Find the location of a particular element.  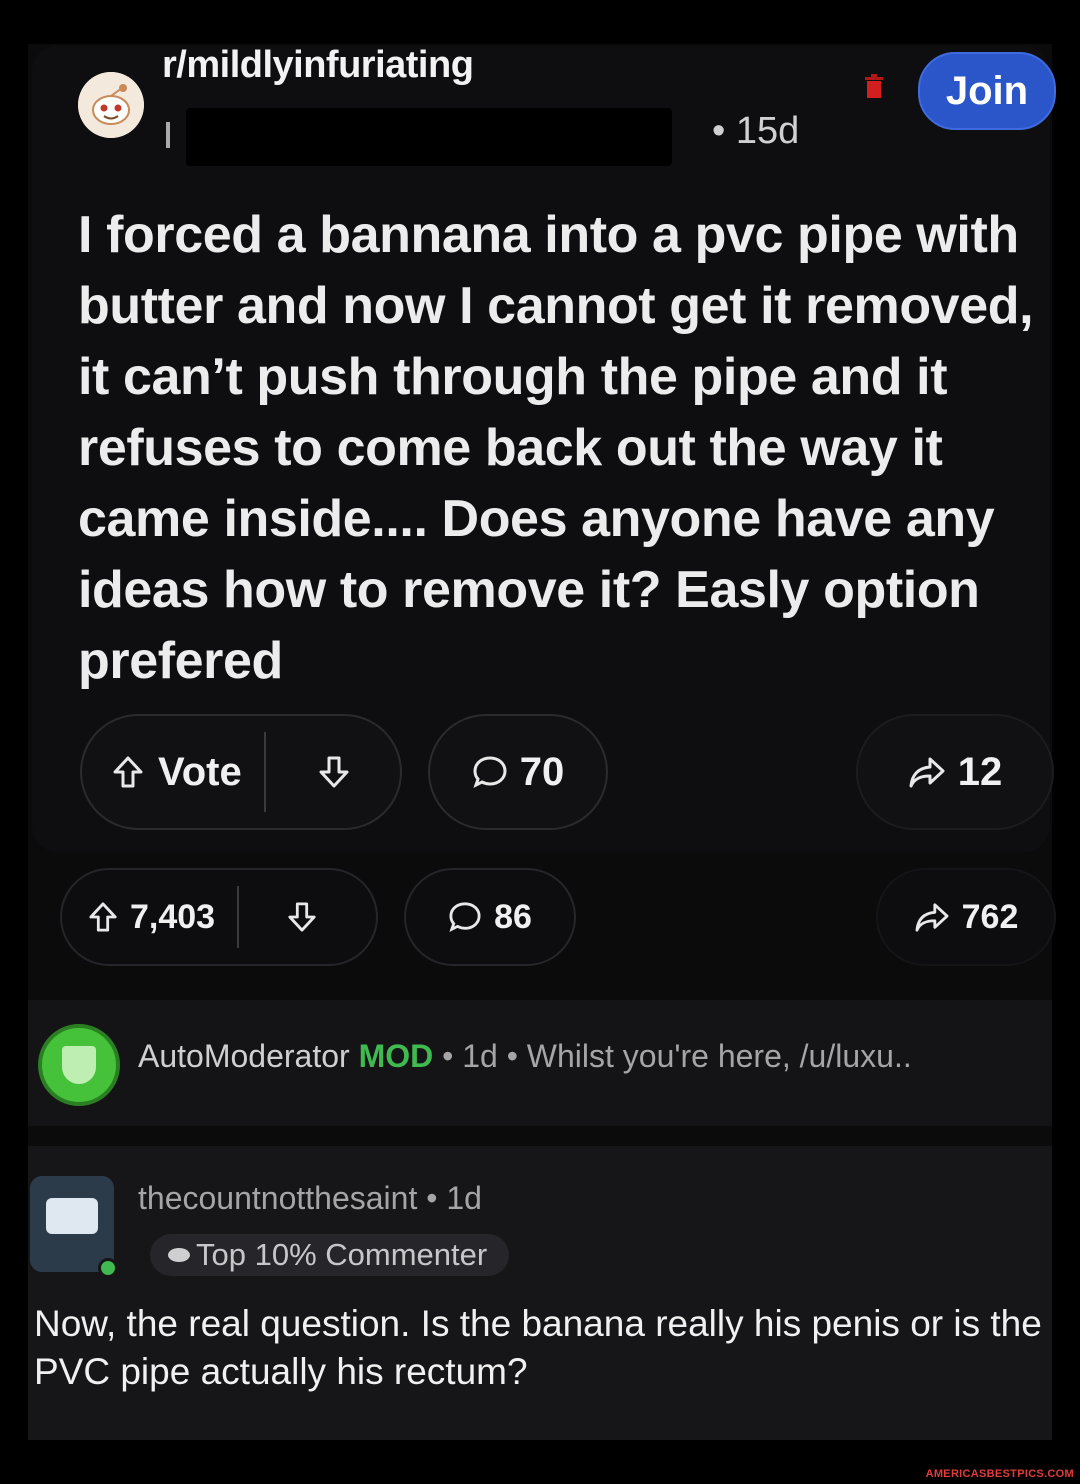

commenter-avatar is located at coordinates (74, 1227).